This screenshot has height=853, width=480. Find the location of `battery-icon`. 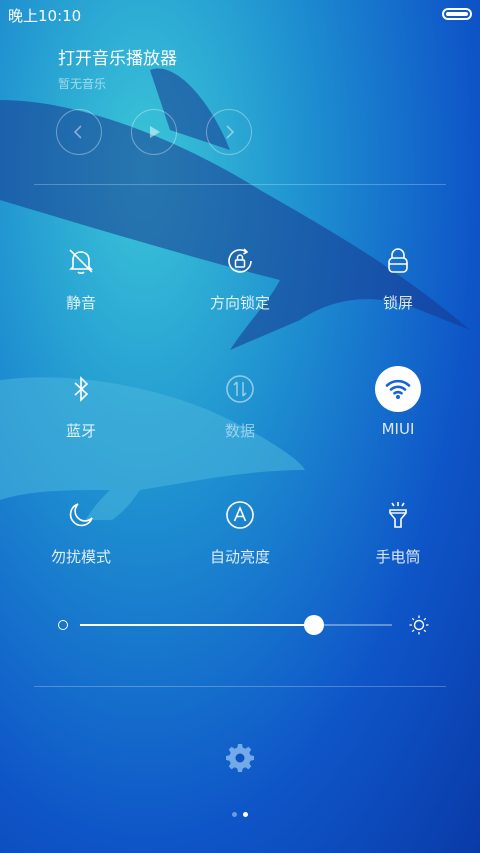

battery-icon is located at coordinates (457, 14).